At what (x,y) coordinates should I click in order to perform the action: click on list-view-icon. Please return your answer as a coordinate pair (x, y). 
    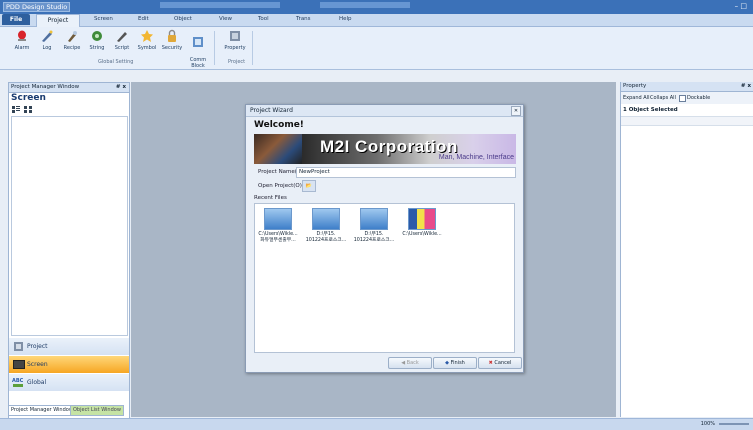
    Looking at the image, I should click on (16, 109).